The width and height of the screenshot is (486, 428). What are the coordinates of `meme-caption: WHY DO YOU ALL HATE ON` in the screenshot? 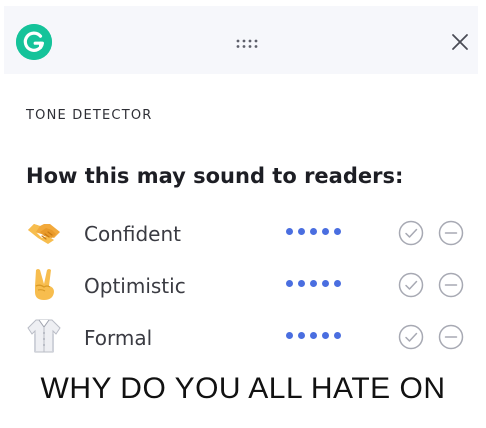 It's located at (243, 388).